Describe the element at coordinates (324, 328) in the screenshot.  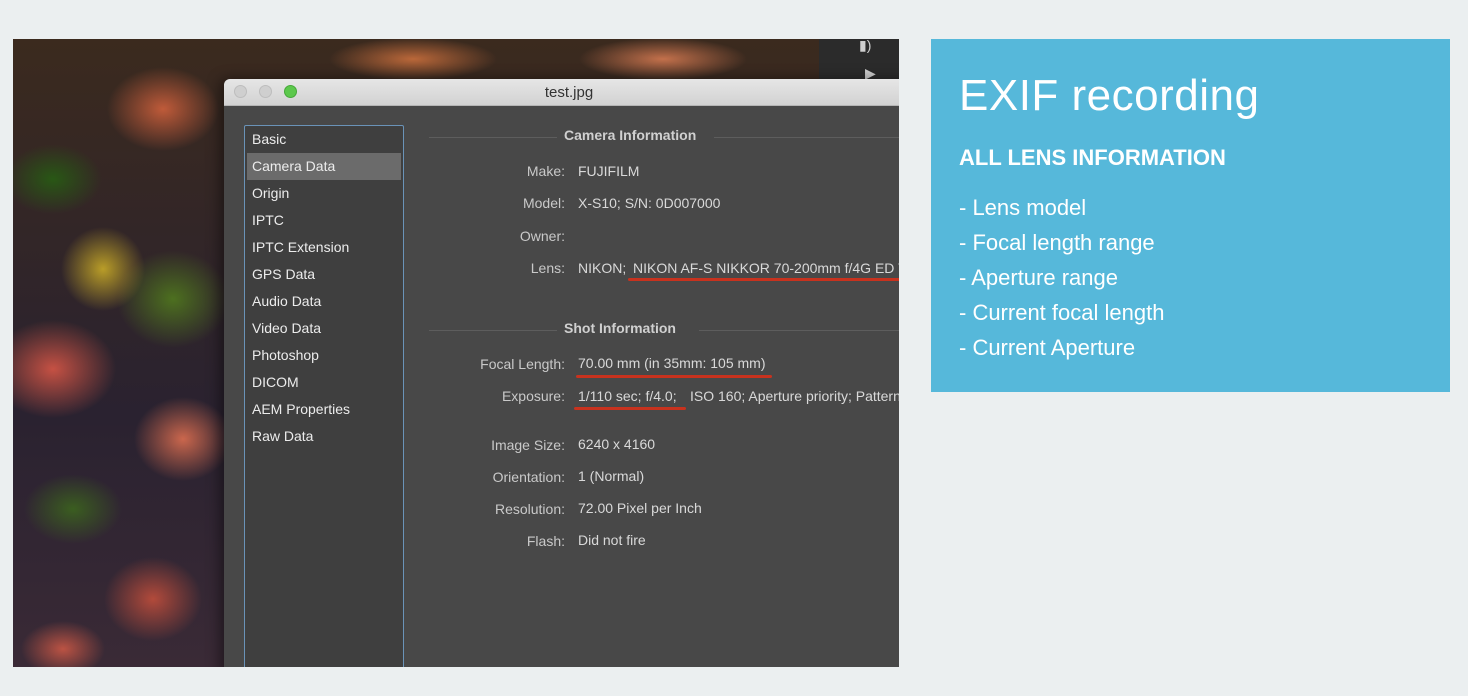
I see `category-item-video-data: Video Data` at that location.